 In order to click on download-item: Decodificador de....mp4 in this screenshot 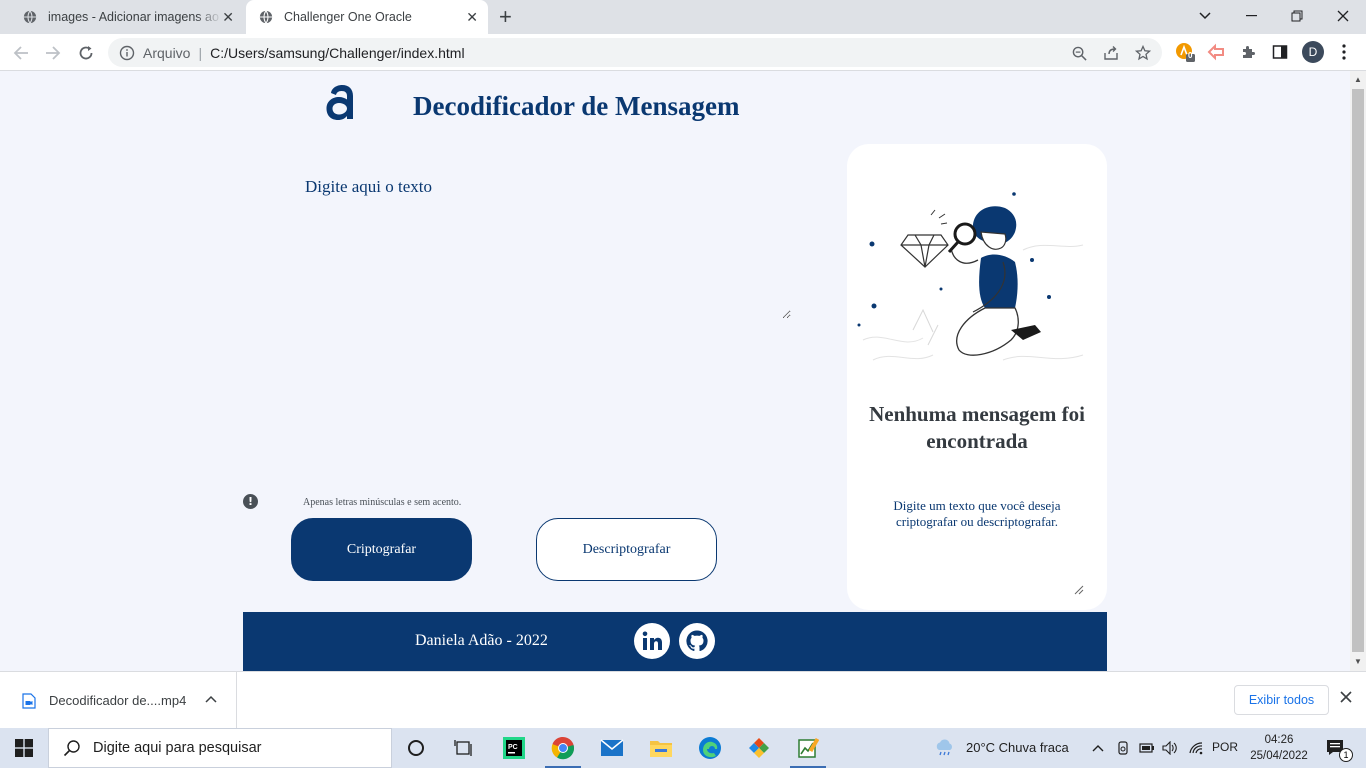, I will do `click(118, 700)`.